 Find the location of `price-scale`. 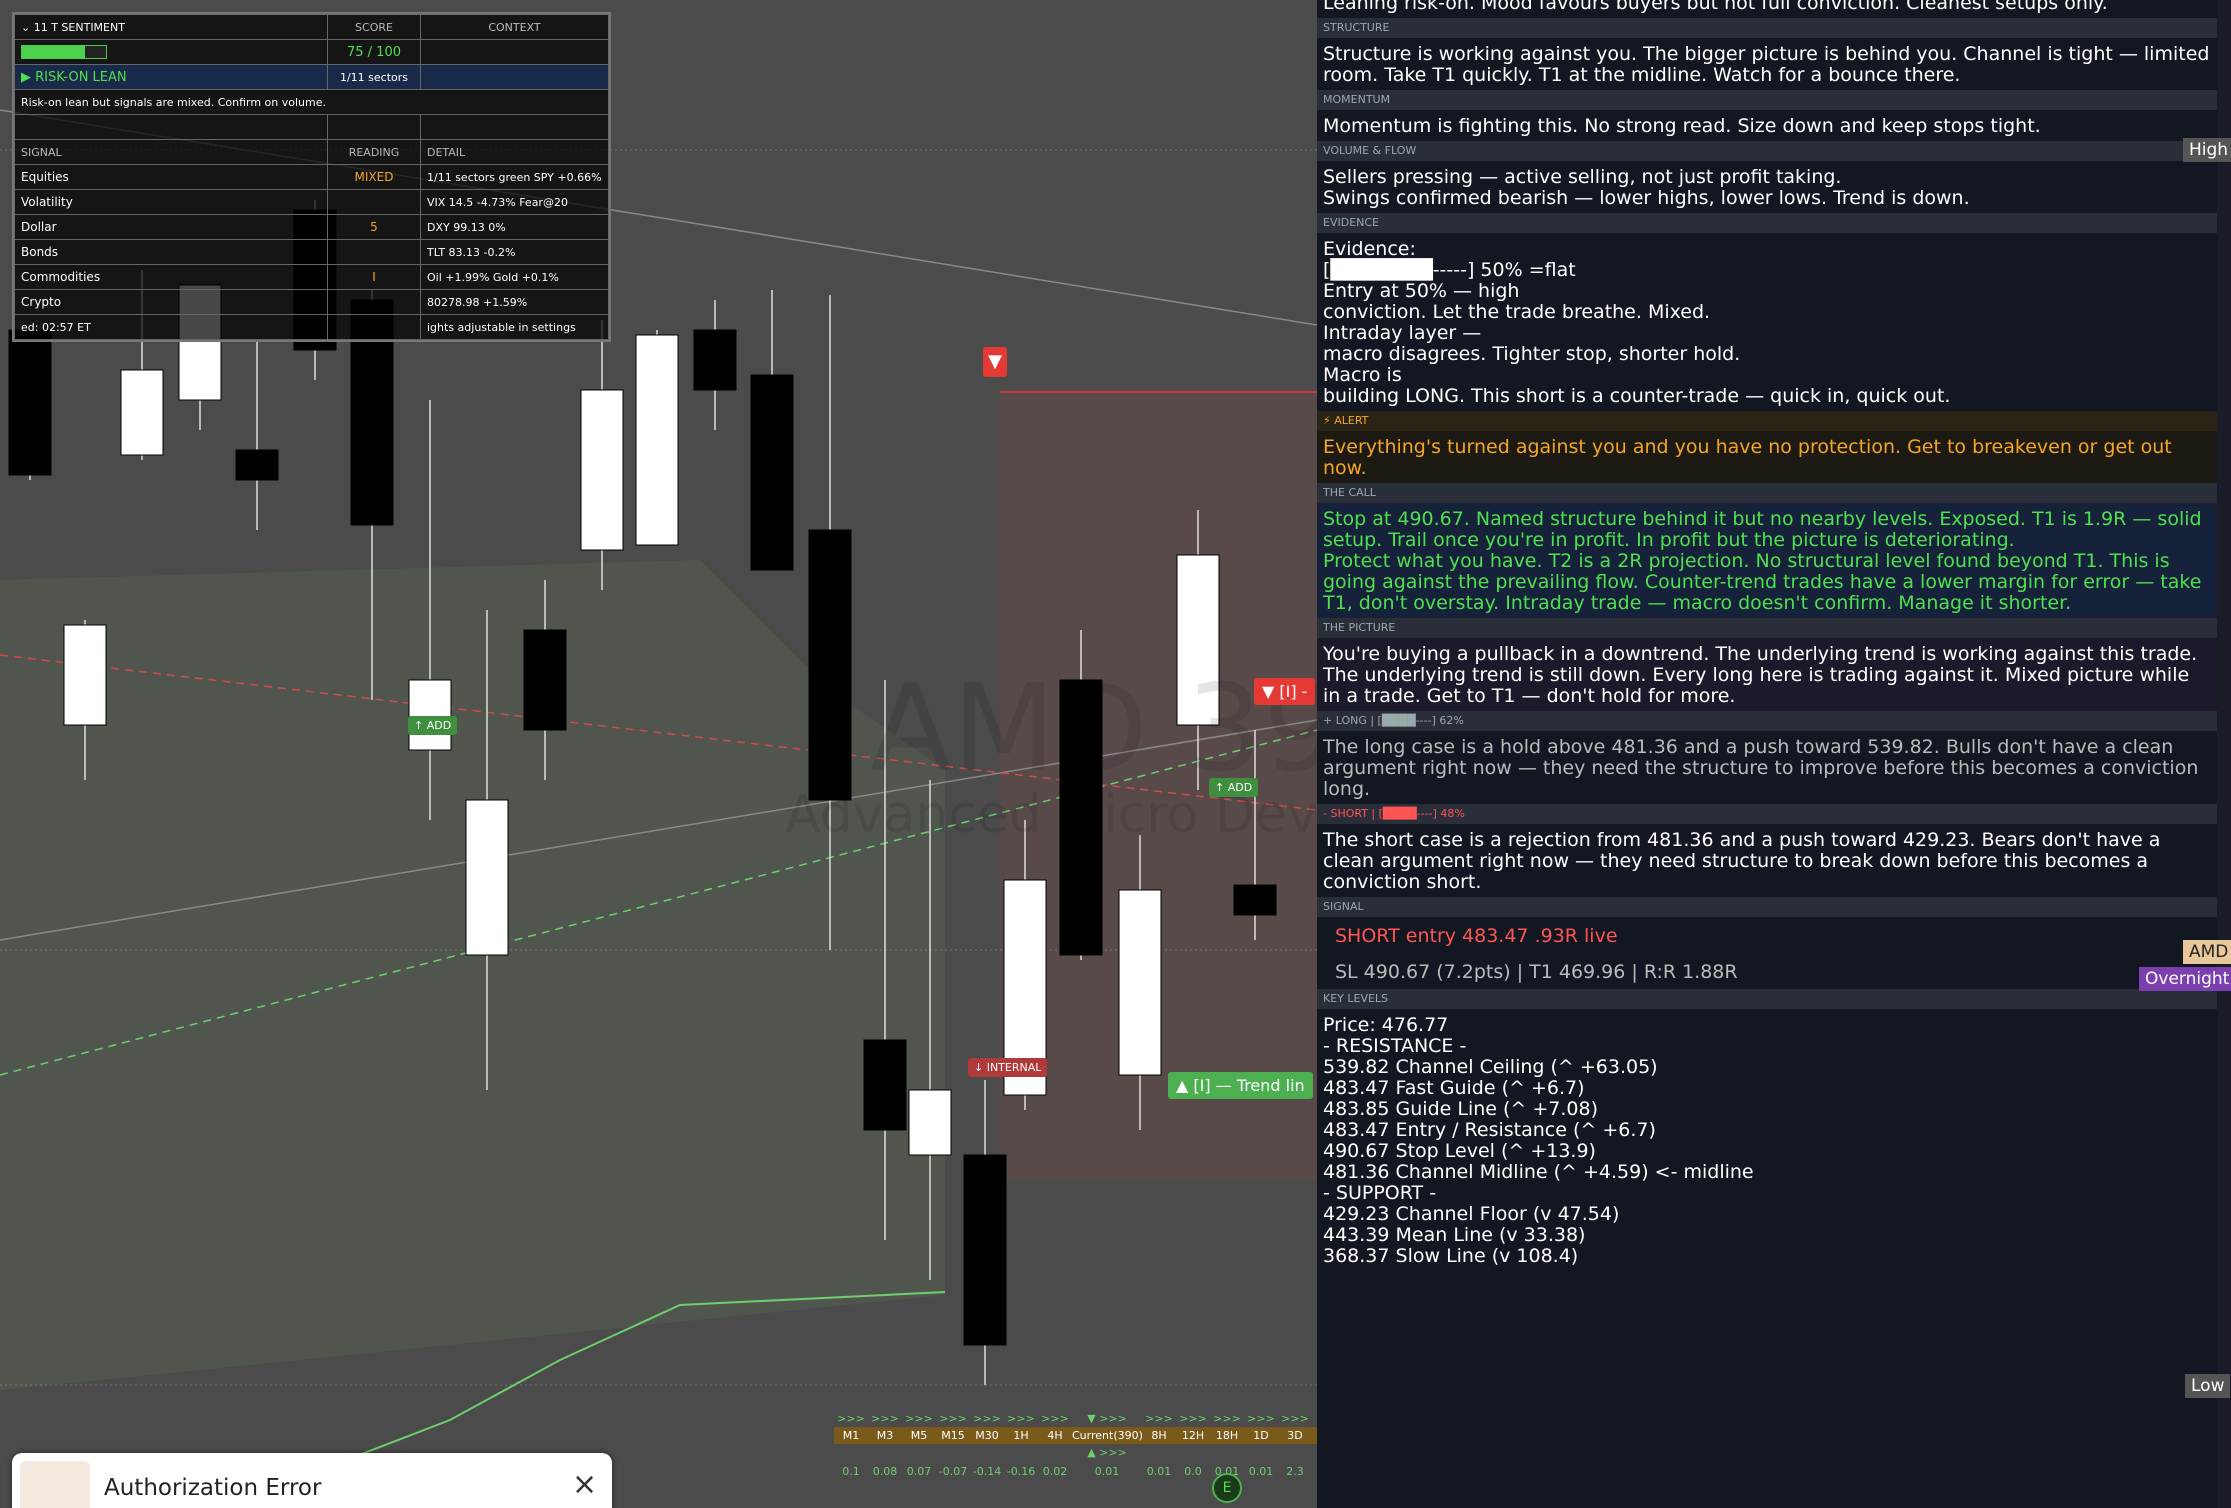

price-scale is located at coordinates (2224, 754).